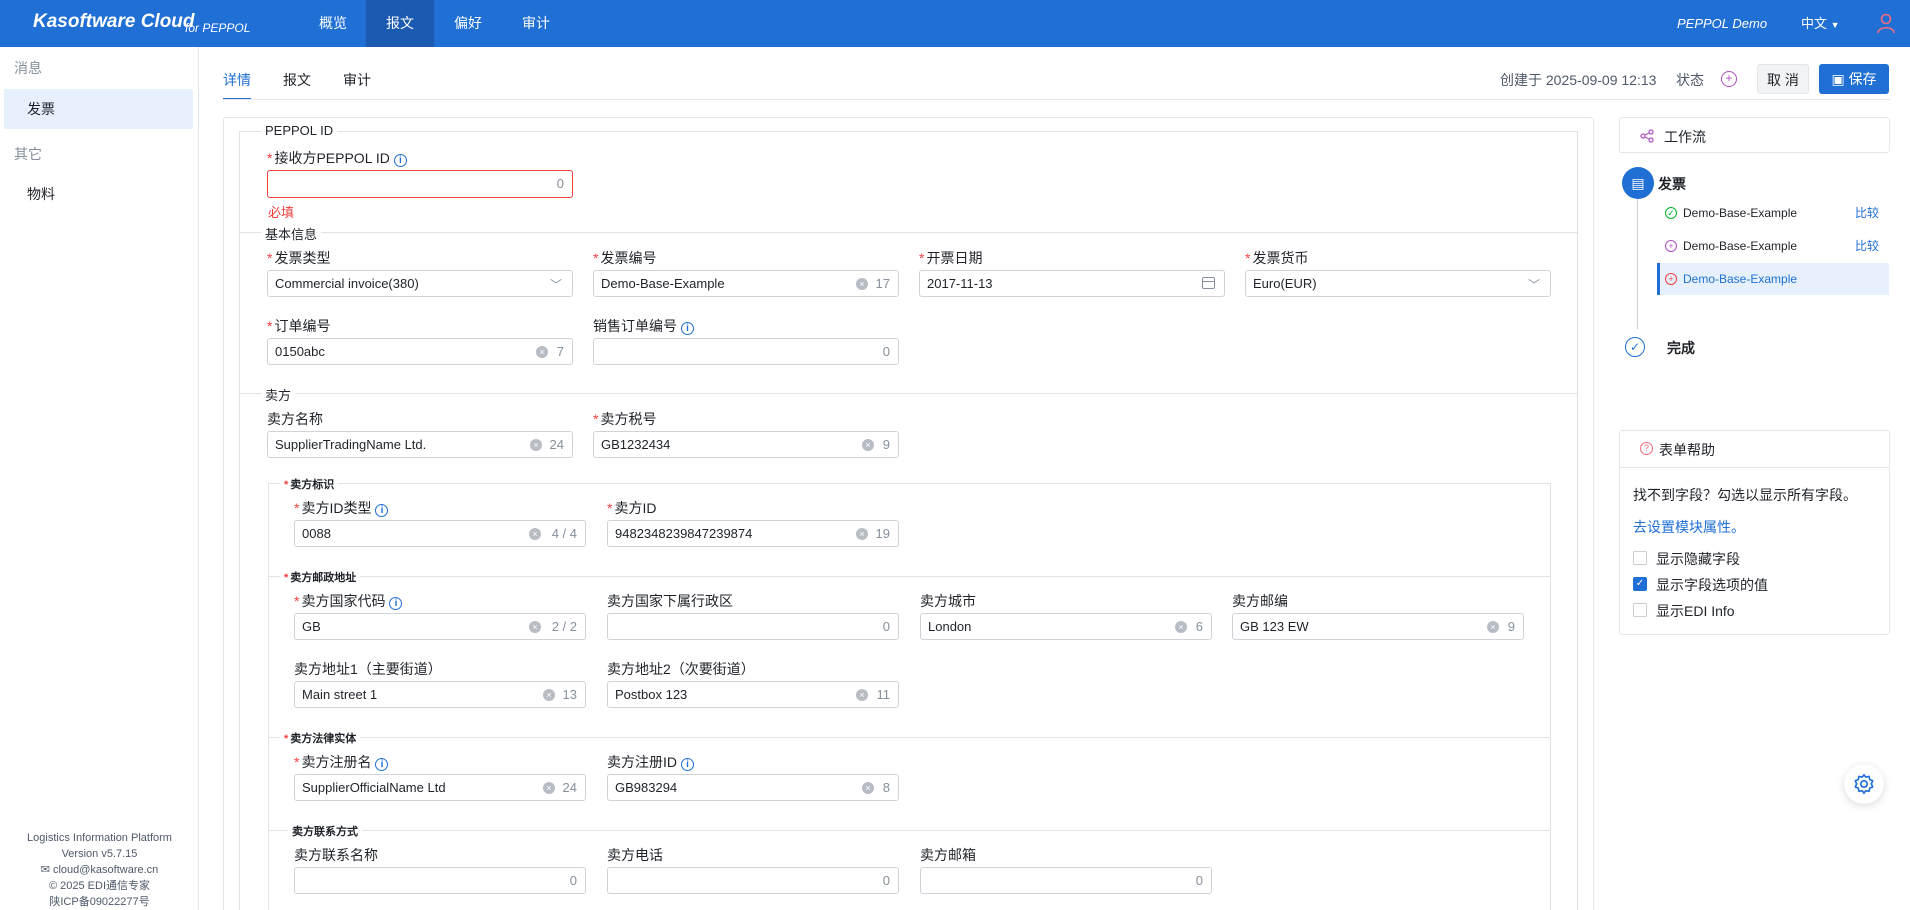 This screenshot has width=1910, height=910. I want to click on show-option-values-checkbox: ✓, so click(1640, 584).